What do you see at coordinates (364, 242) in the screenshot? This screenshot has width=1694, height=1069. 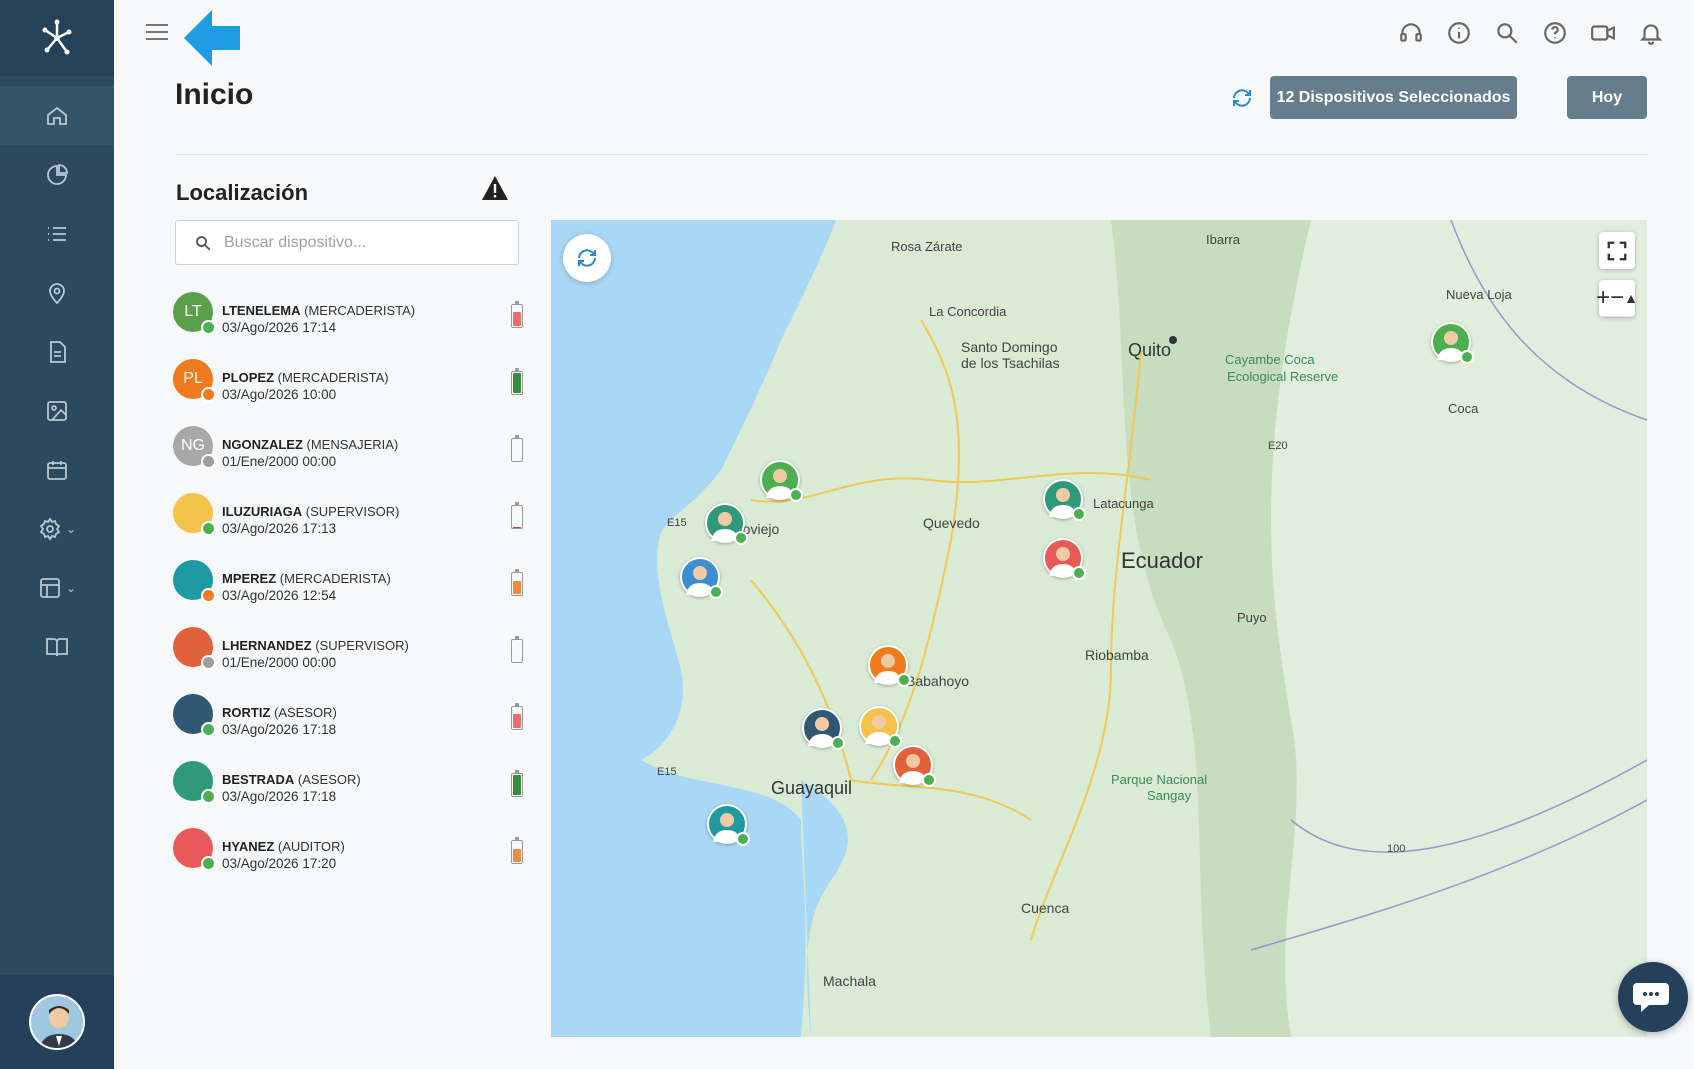 I see `search-input` at bounding box center [364, 242].